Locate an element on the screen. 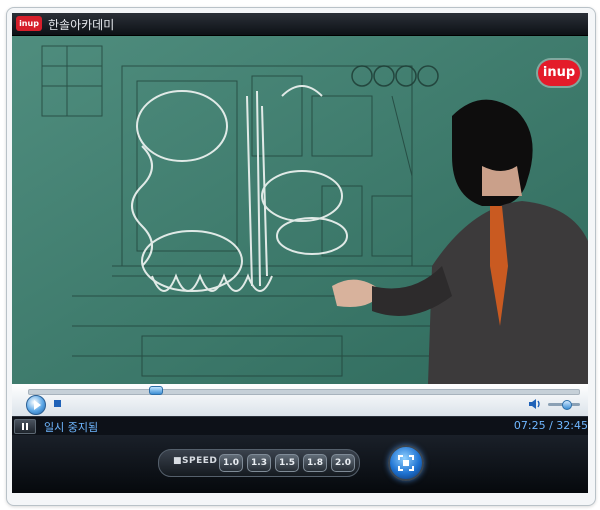 The height and width of the screenshot is (510, 600). fullscreen-button is located at coordinates (406, 463).